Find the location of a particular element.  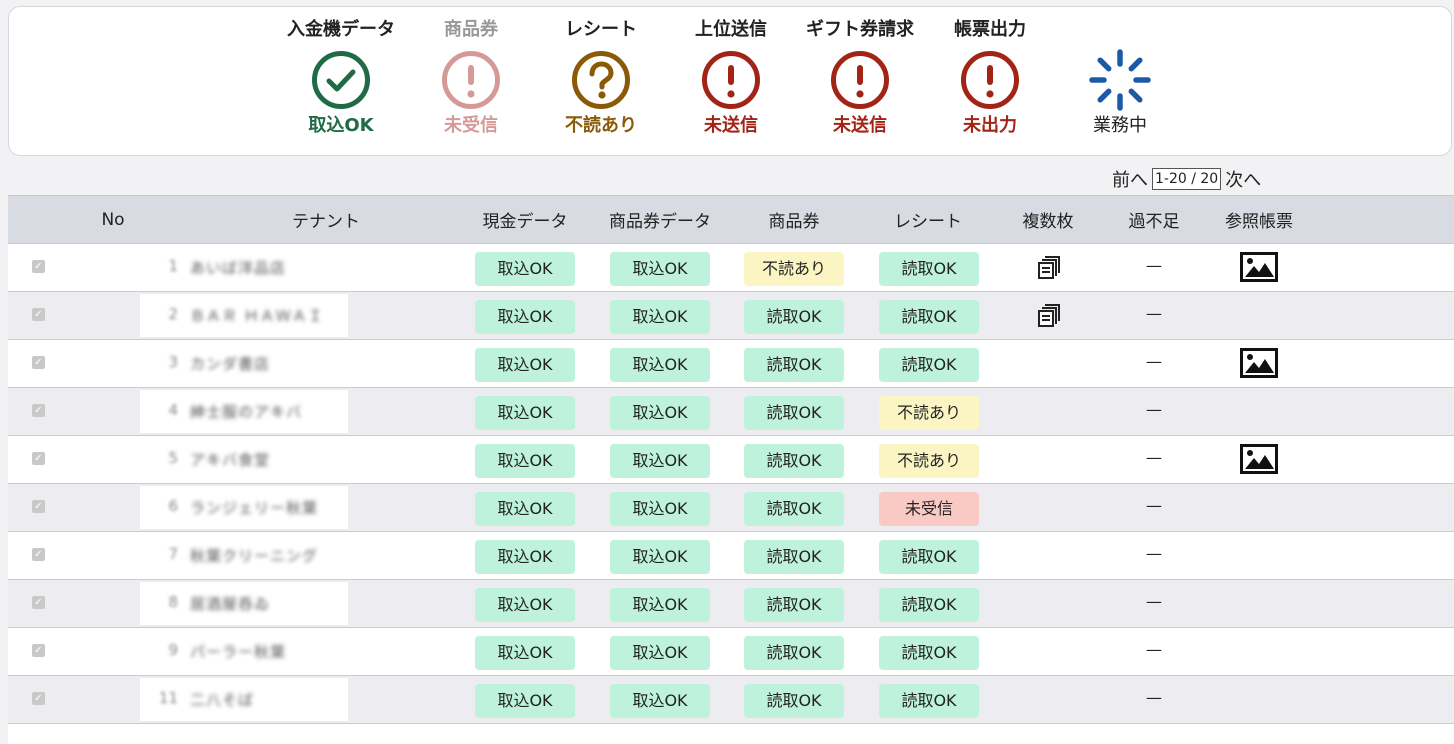

check-circle-icon is located at coordinates (341, 80).